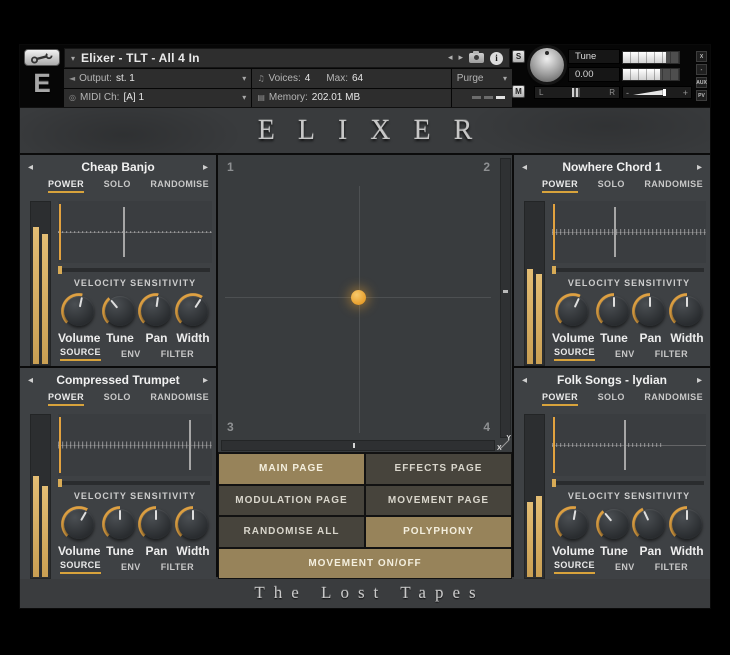 This screenshot has height=655, width=730. Describe the element at coordinates (547, 65) in the screenshot. I see `header-tune-knob` at that location.